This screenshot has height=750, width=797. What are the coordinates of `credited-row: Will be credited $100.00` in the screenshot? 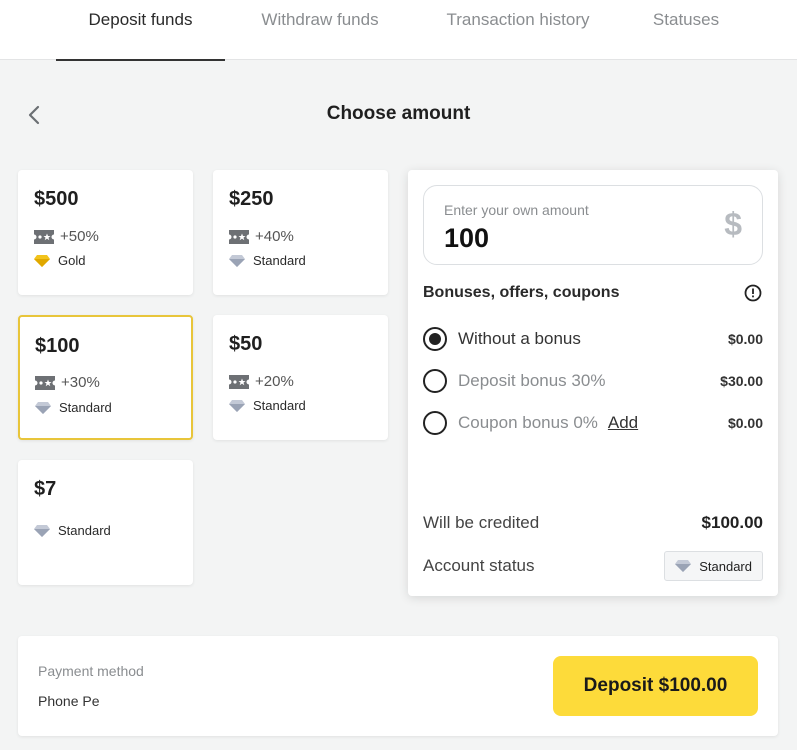 It's located at (593, 522).